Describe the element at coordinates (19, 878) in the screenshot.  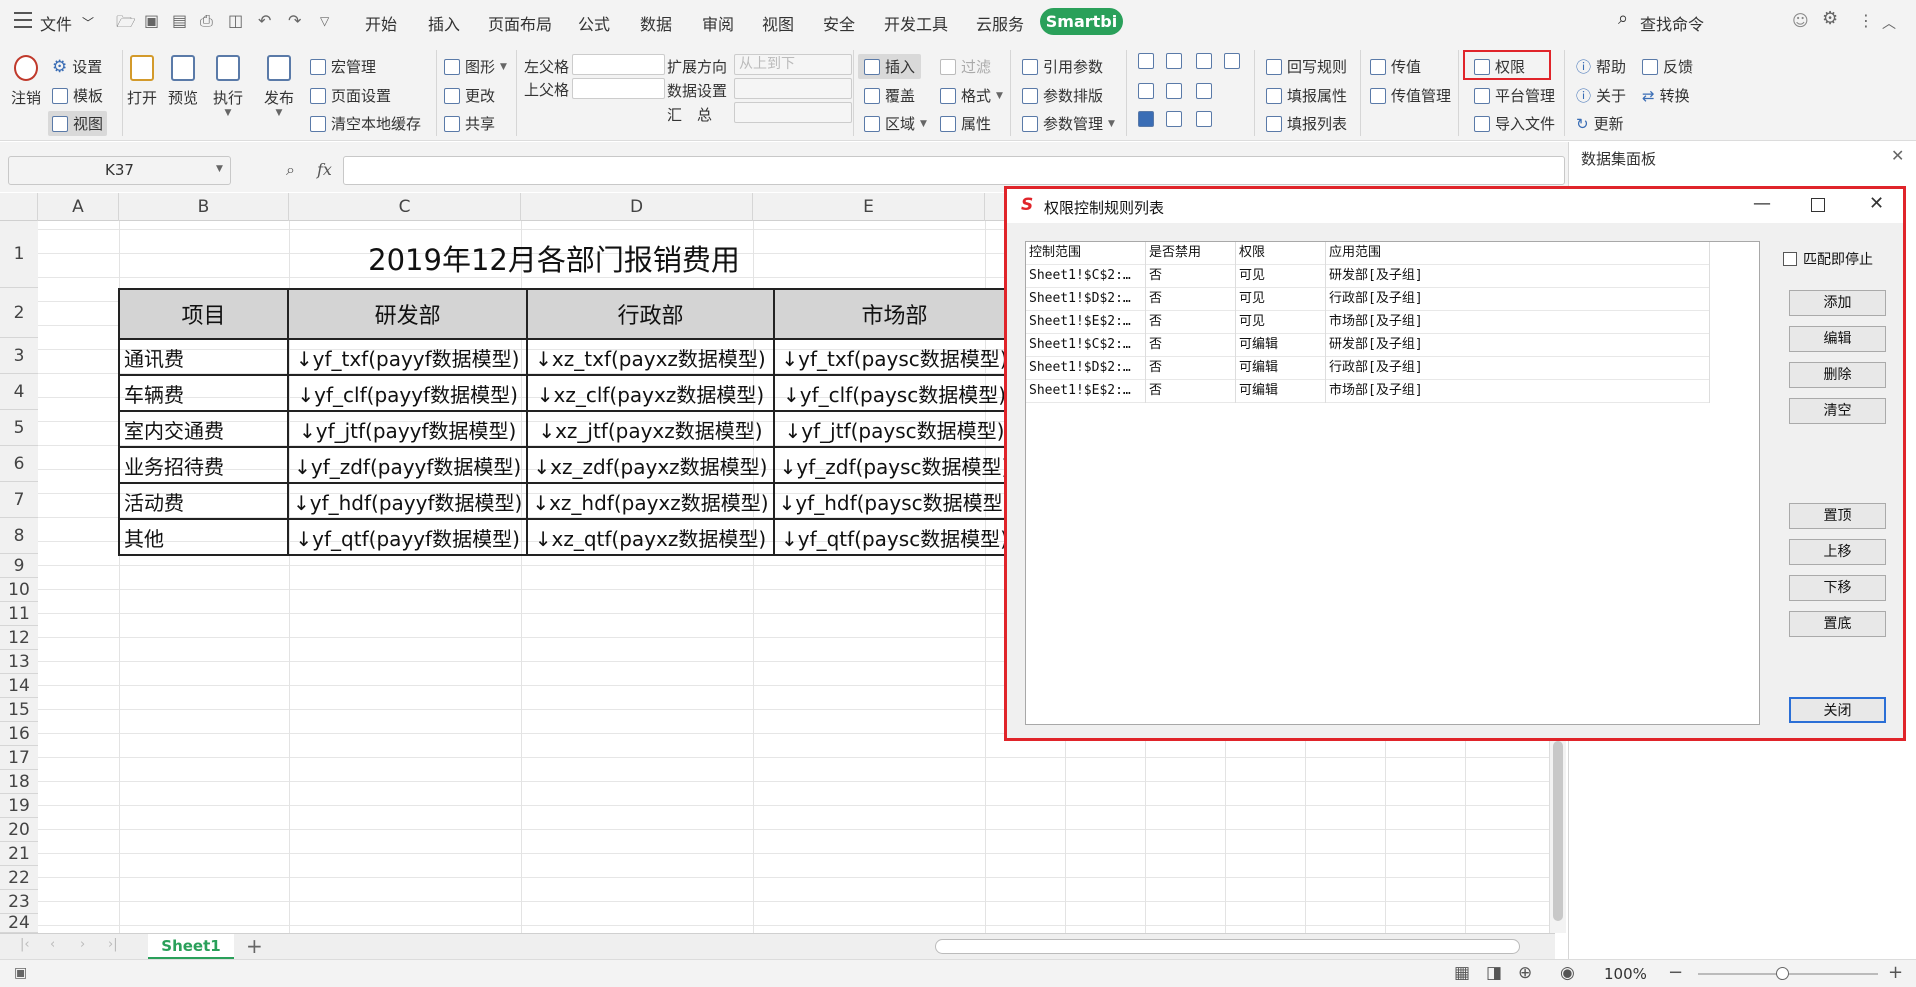
I see `row-header: 22` at that location.